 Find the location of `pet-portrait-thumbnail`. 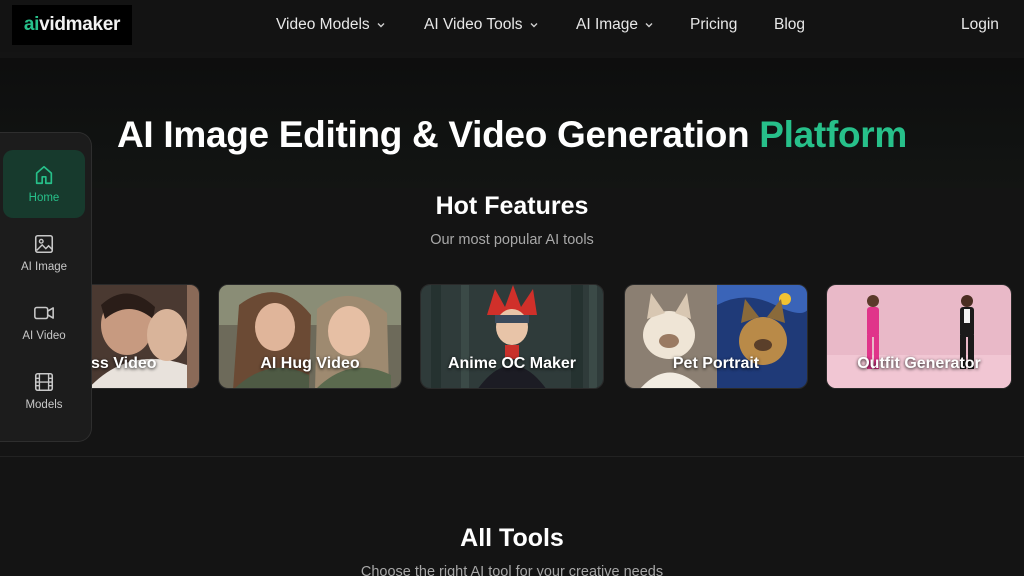

pet-portrait-thumbnail is located at coordinates (716, 336).